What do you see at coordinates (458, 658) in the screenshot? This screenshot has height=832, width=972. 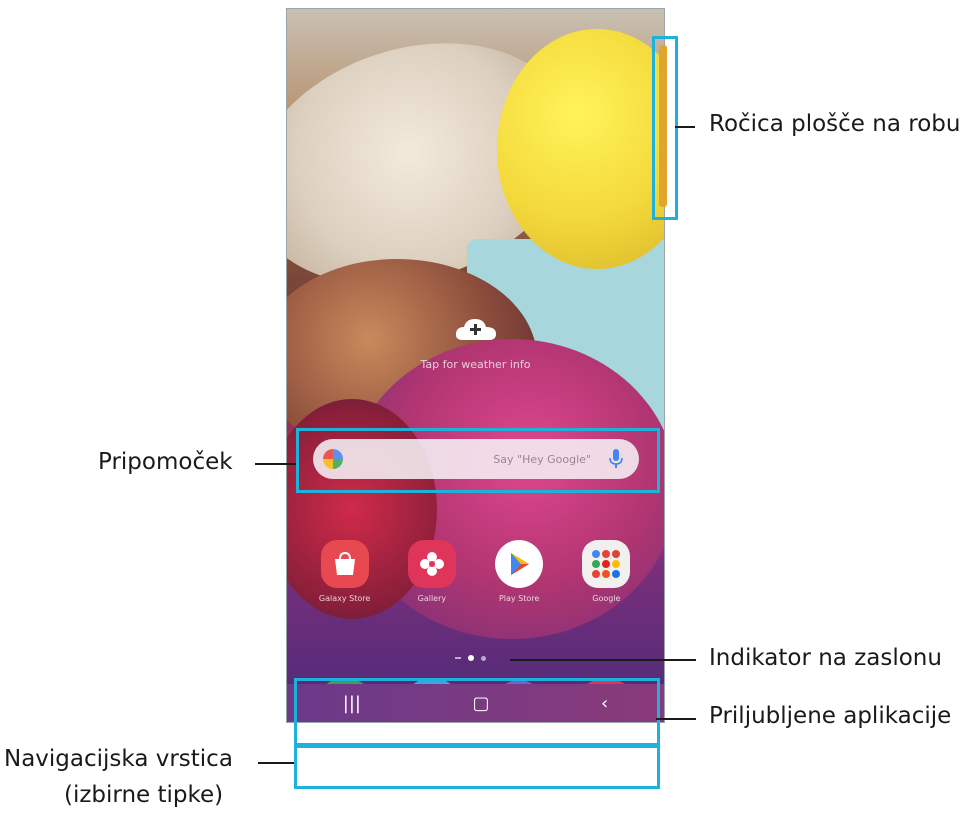 I see `home-page-dash` at bounding box center [458, 658].